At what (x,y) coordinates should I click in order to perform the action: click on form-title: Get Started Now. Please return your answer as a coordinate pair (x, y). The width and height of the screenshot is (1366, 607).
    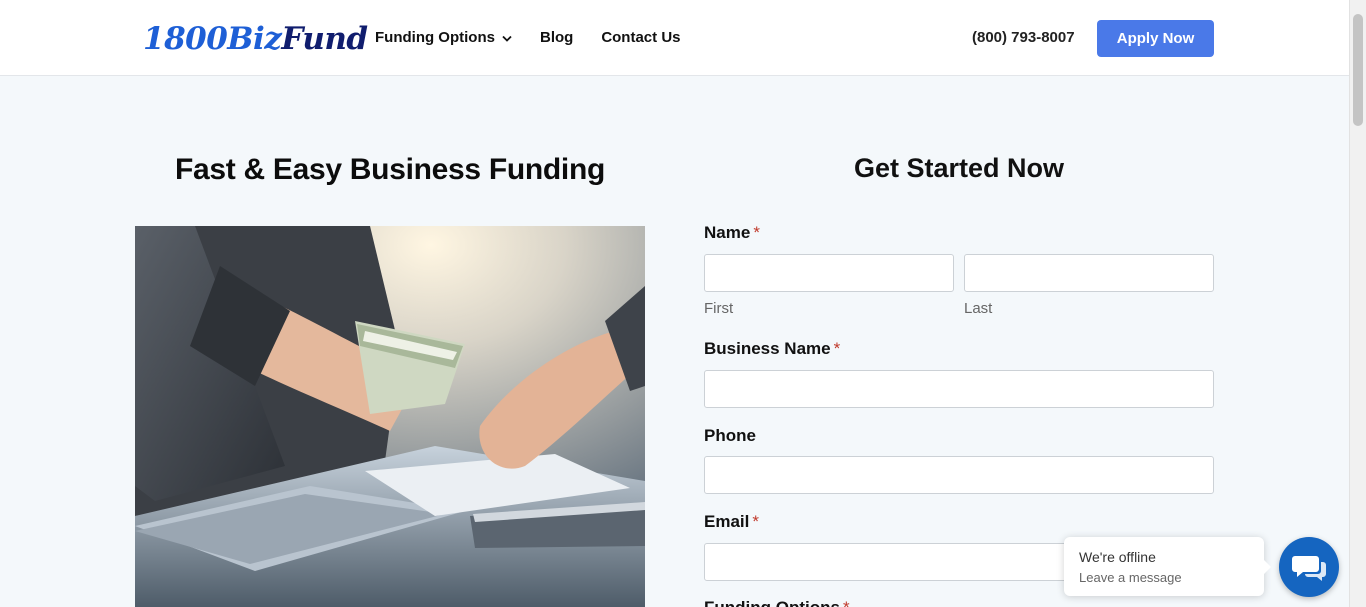
    Looking at the image, I should click on (959, 168).